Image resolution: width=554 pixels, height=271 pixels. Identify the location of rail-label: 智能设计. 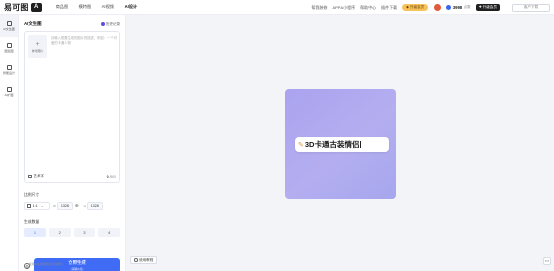
(8, 73).